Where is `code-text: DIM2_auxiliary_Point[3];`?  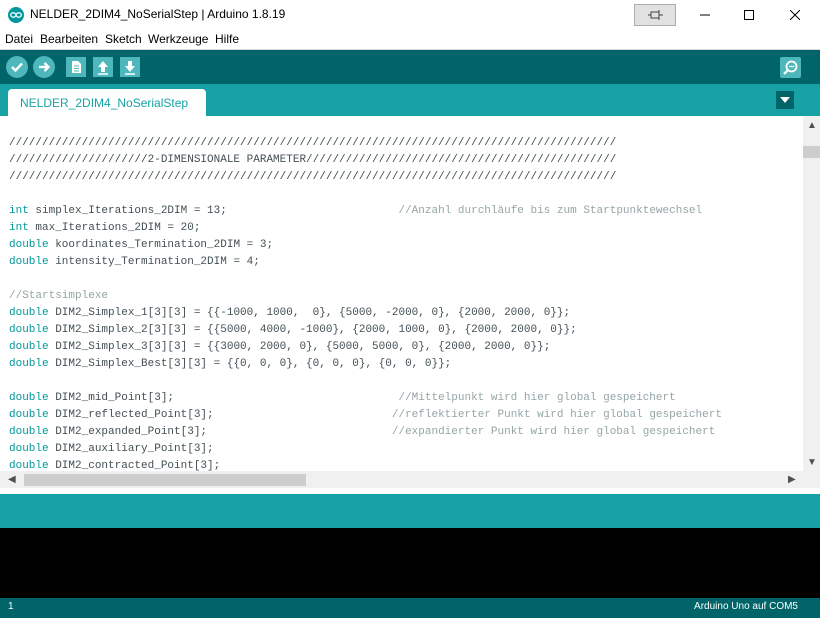 code-text: DIM2_auxiliary_Point[3]; is located at coordinates (131, 449).